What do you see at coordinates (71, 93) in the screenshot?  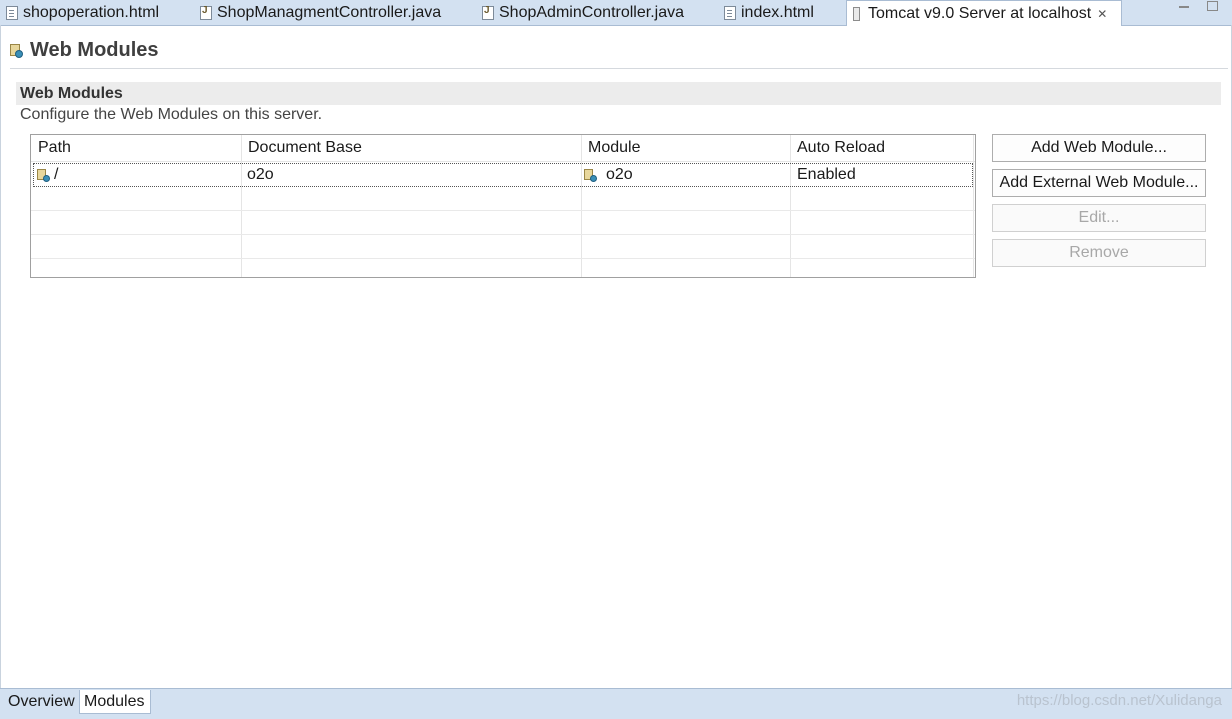 I see `section-heading-text: Web Modules` at bounding box center [71, 93].